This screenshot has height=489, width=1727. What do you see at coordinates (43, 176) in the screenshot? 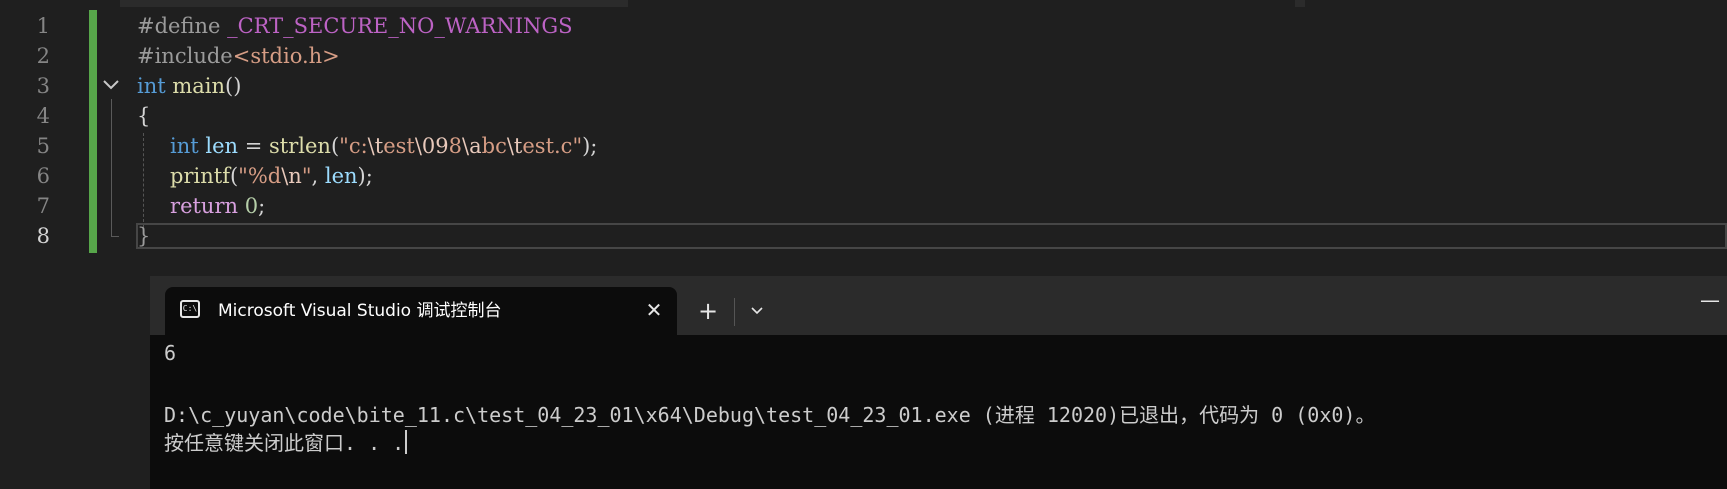
I see `line-number: 6` at bounding box center [43, 176].